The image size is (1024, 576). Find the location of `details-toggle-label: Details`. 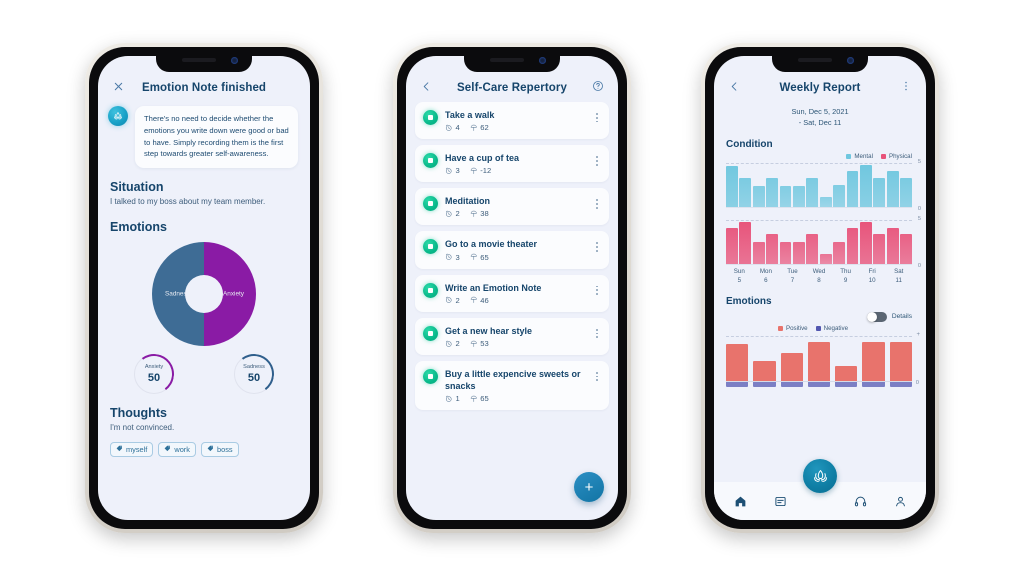

details-toggle-label: Details is located at coordinates (901, 317).